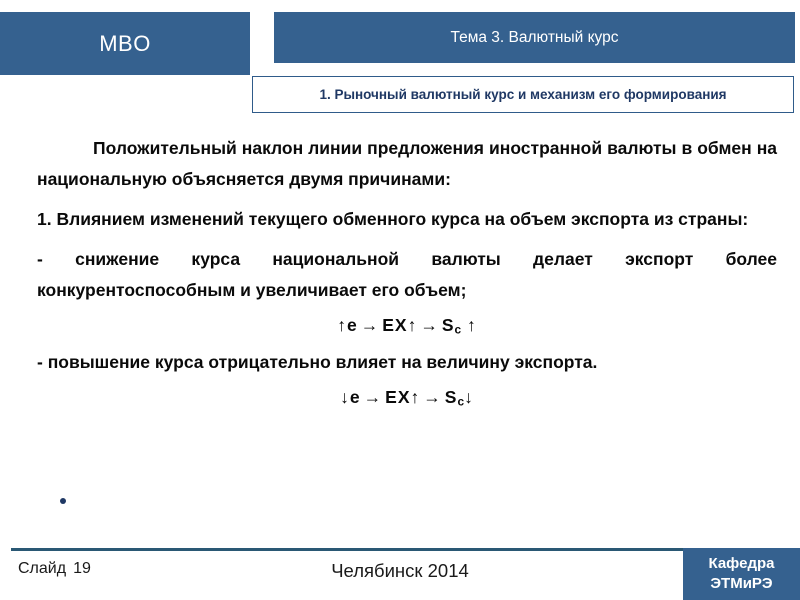 The height and width of the screenshot is (600, 800). I want to click on footer-divider, so click(400, 549).